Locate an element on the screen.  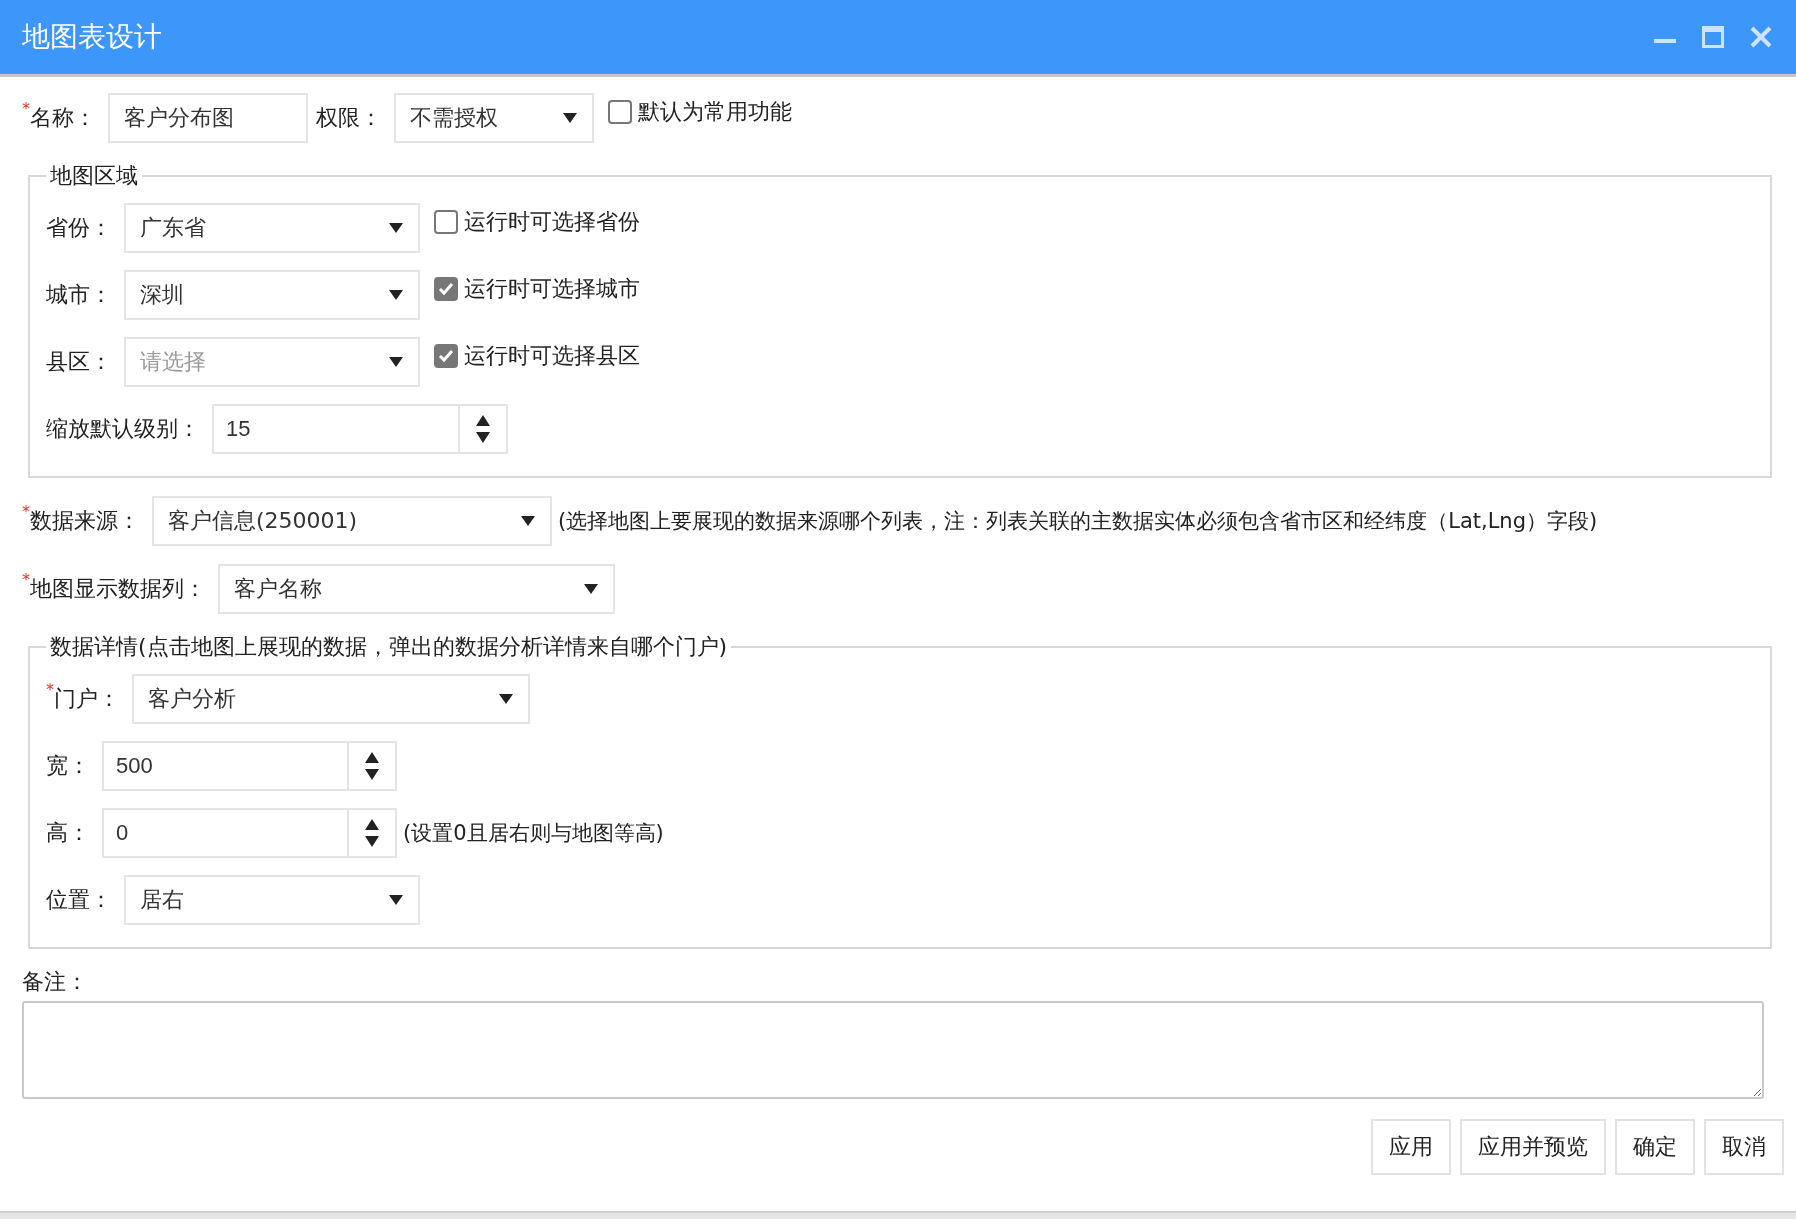
dropdown: 客户信息(250001) is located at coordinates (352, 521).